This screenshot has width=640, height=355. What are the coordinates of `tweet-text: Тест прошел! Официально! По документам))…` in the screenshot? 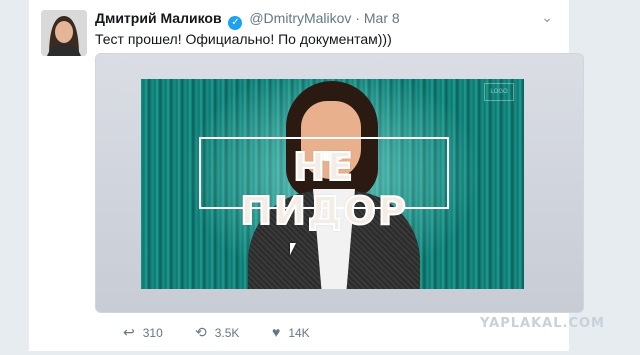 It's located at (243, 39).